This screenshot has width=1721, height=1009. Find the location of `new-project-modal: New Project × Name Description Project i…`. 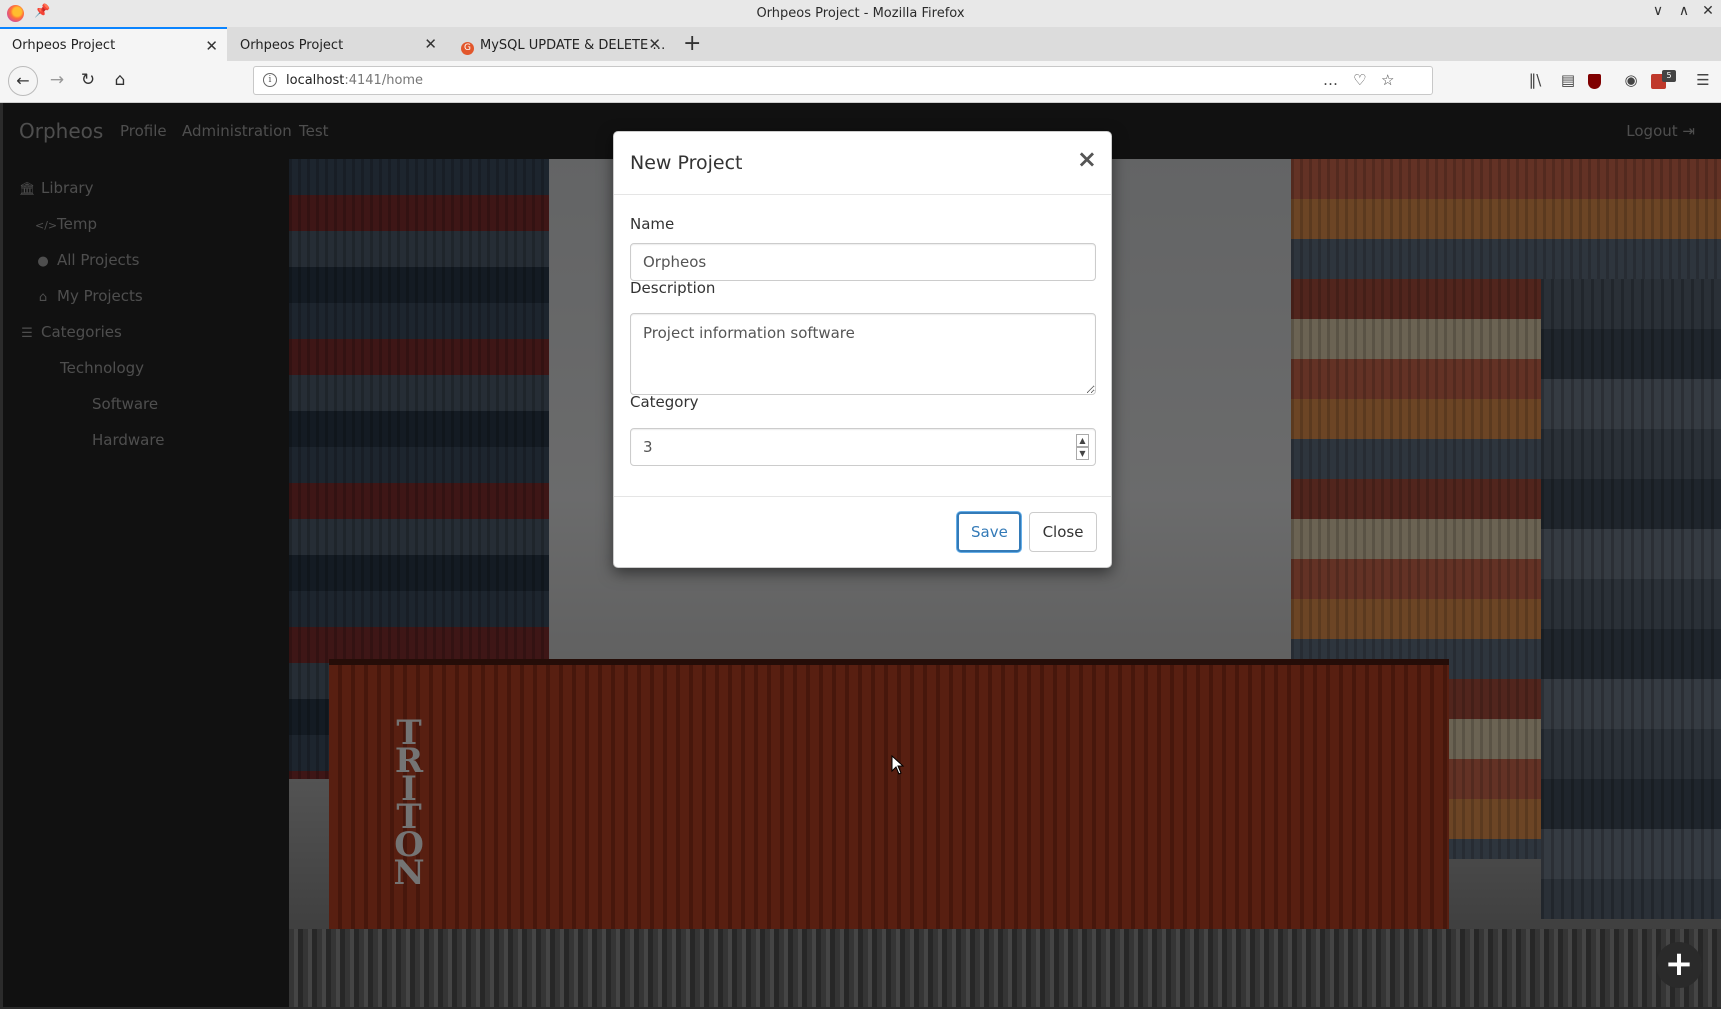

new-project-modal: New Project × Name Description Project i… is located at coordinates (862, 349).